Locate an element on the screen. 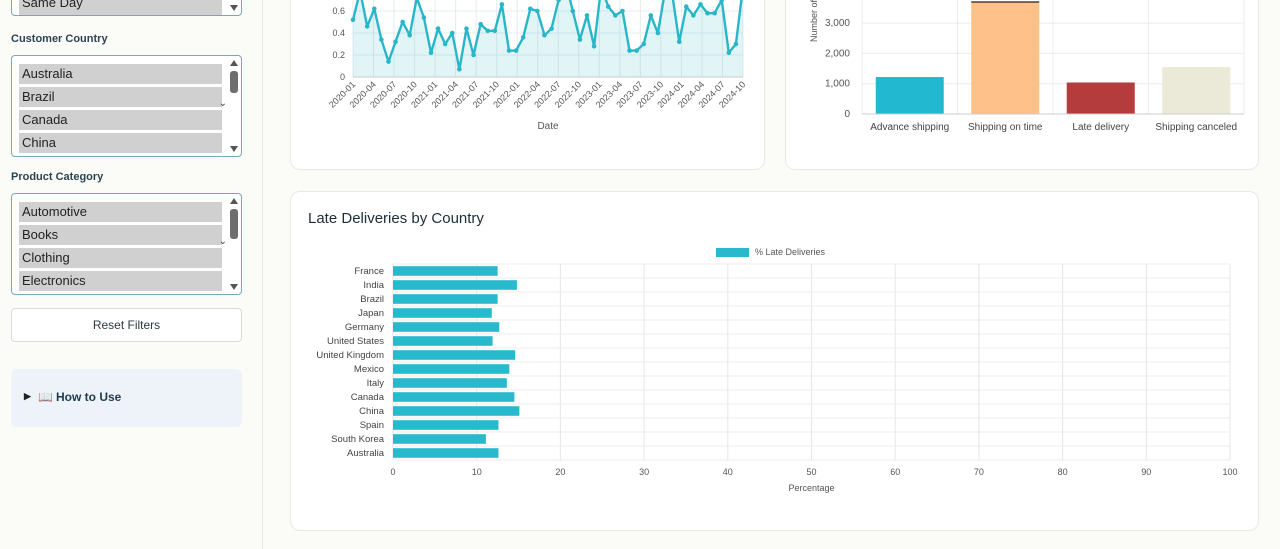  y-tick-label: Canada is located at coordinates (368, 397).